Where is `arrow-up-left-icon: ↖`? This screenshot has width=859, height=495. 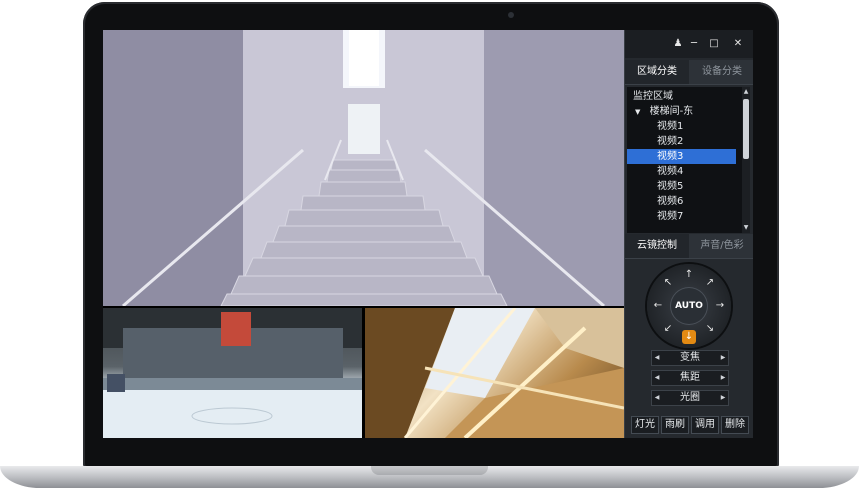
arrow-up-left-icon: ↖ is located at coordinates (668, 283).